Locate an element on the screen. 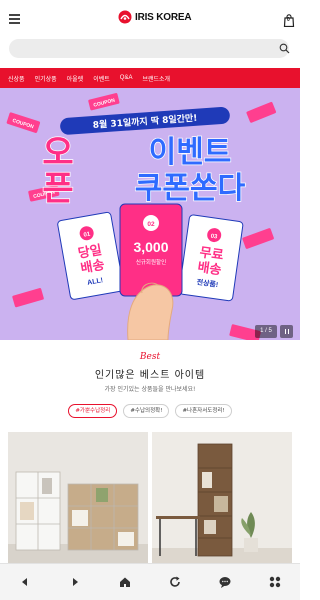 This screenshot has height=600, width=320. hashtag-filters: #가뿐수납정리 #수납의정확! #나혼자서도정리! is located at coordinates (150, 411).